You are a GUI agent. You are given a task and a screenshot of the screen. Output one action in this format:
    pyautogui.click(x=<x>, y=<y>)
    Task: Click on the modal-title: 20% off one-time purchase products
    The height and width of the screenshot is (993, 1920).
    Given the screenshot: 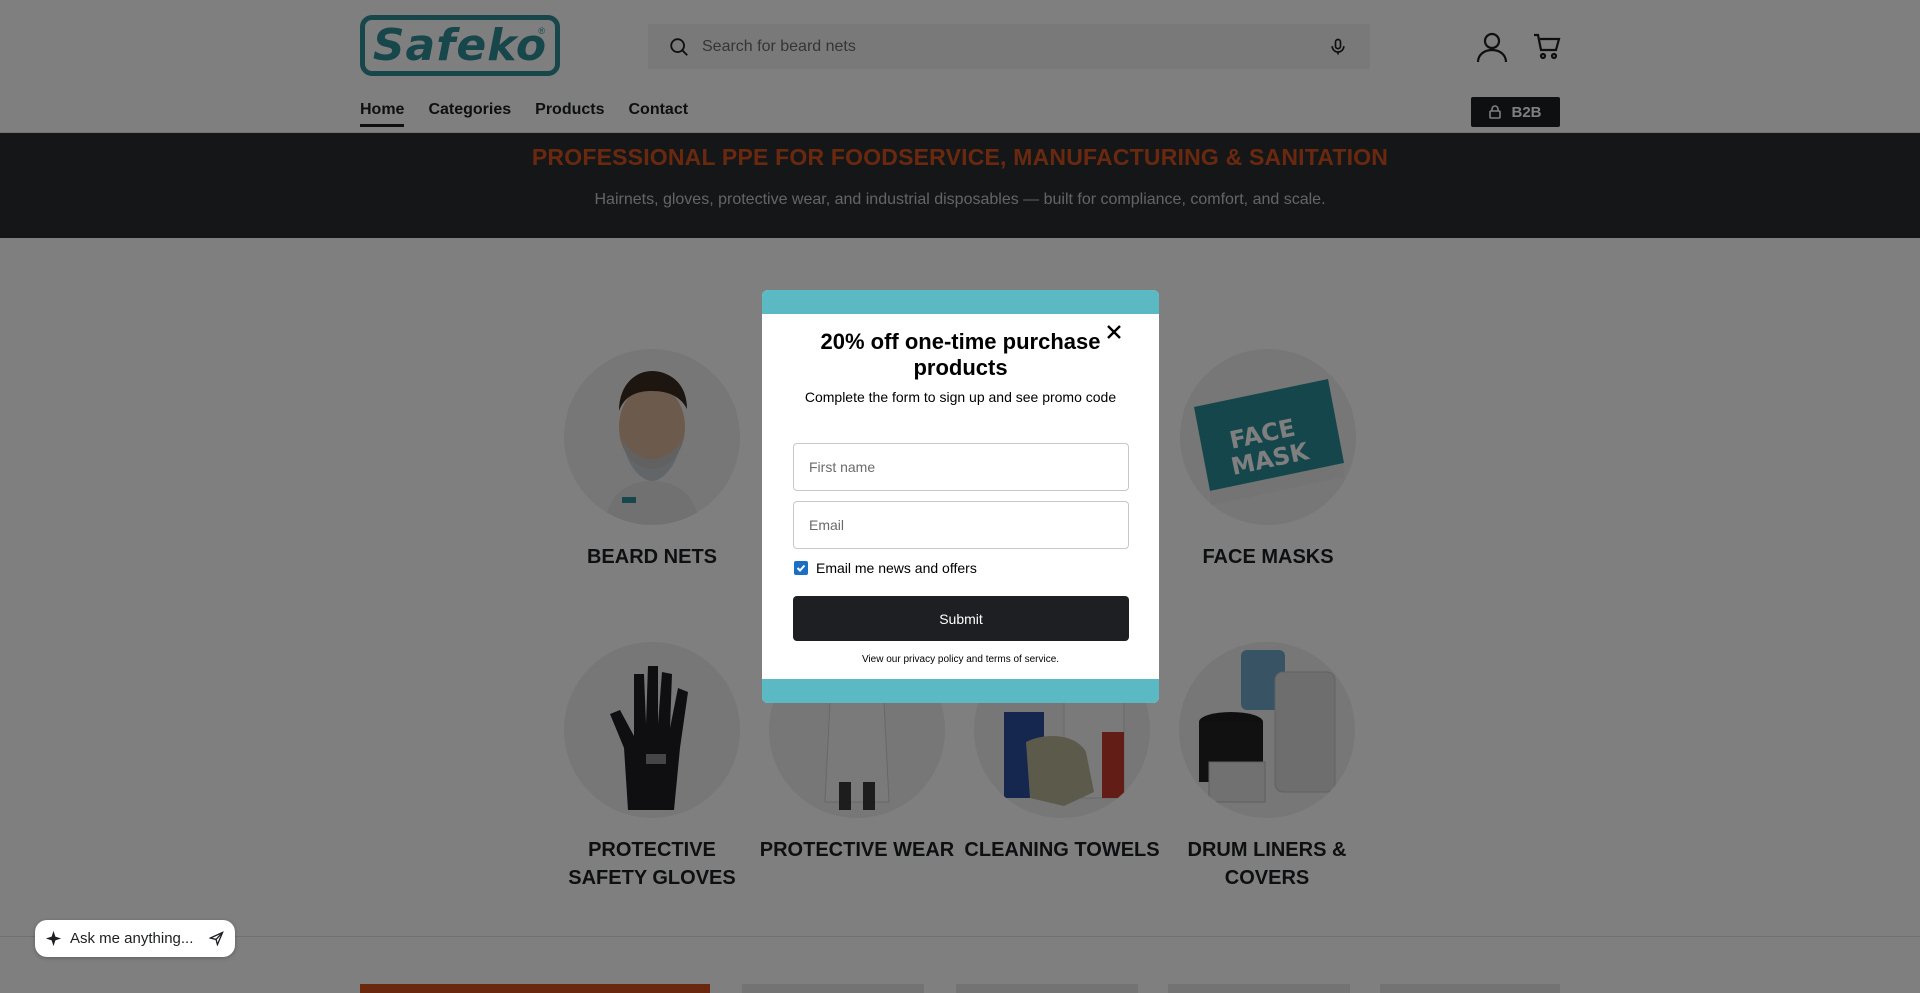 What is the action you would take?
    pyautogui.click(x=960, y=354)
    